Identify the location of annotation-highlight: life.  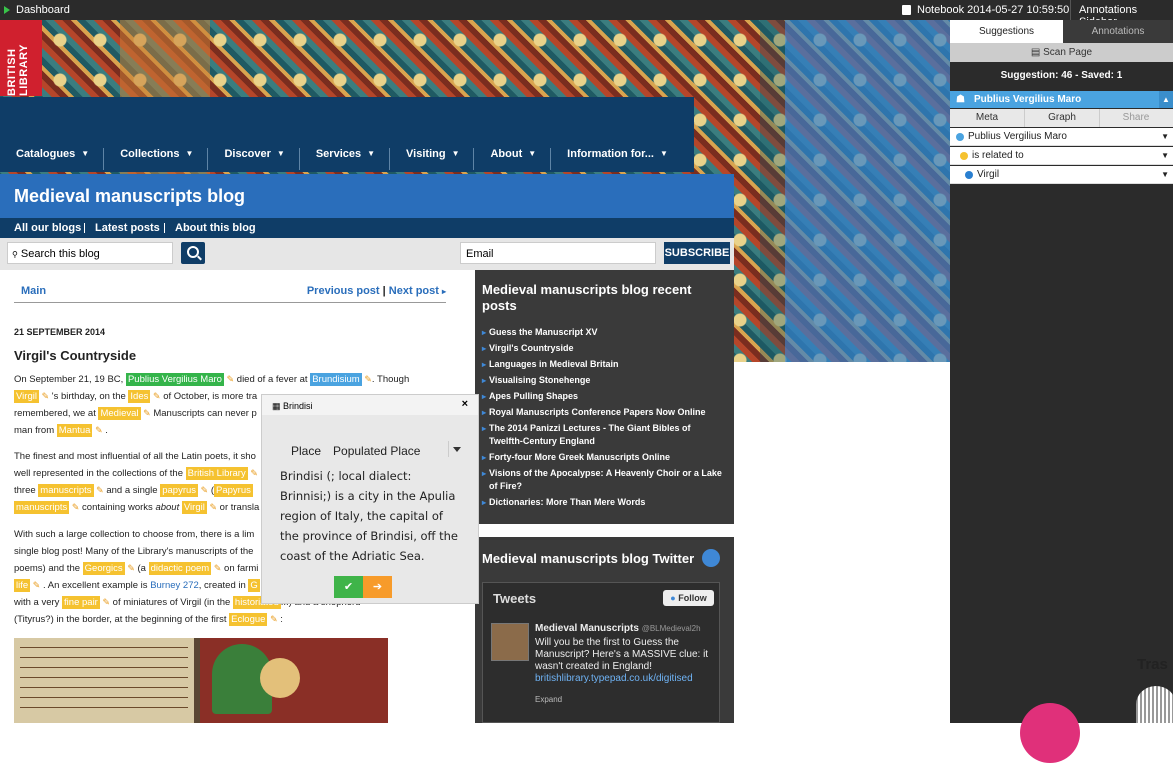
(22, 585).